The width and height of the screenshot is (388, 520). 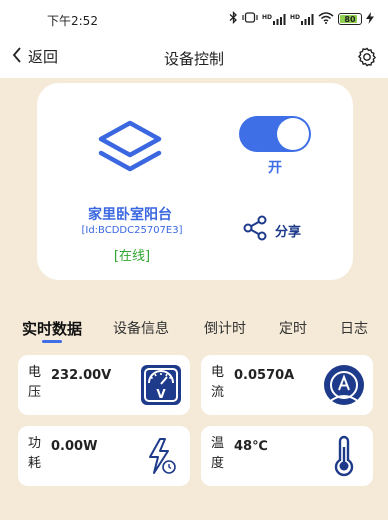 I want to click on status-bar: 下午2:52 HD HD 80, so click(x=194, y=19).